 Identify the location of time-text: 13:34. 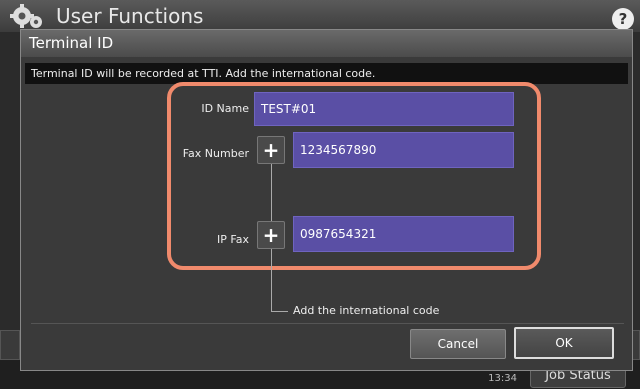
(502, 378).